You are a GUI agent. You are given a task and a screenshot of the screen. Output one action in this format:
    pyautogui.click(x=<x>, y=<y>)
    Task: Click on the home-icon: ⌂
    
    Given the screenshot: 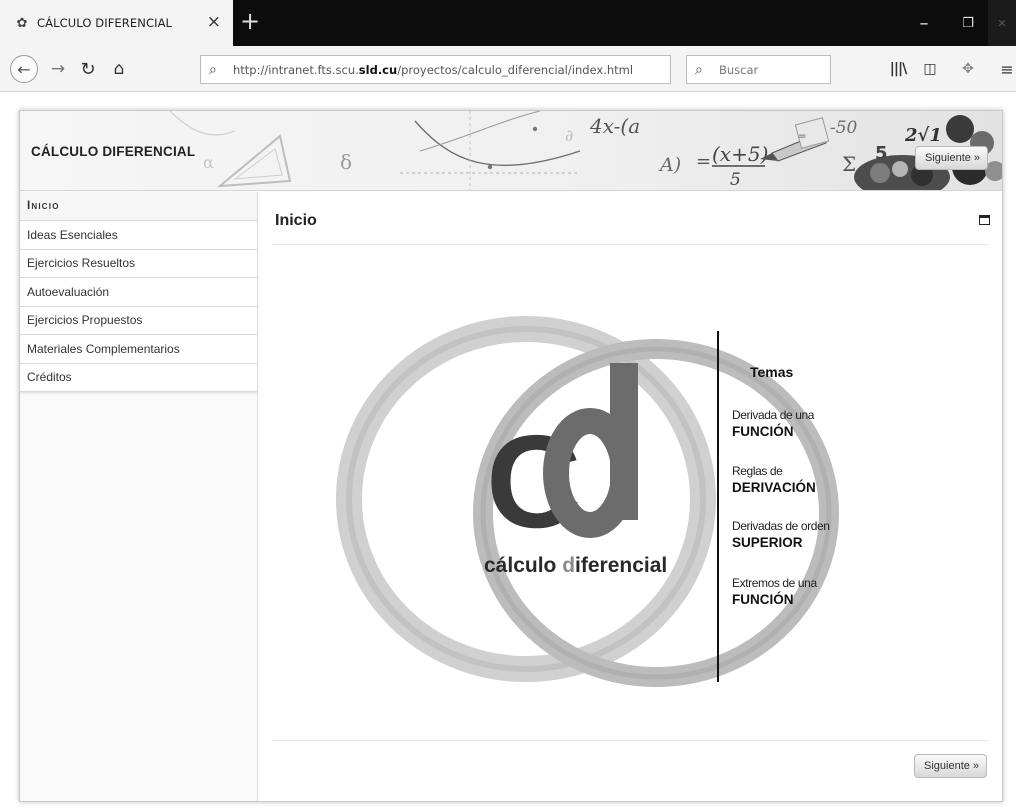 What is the action you would take?
    pyautogui.click(x=119, y=69)
    